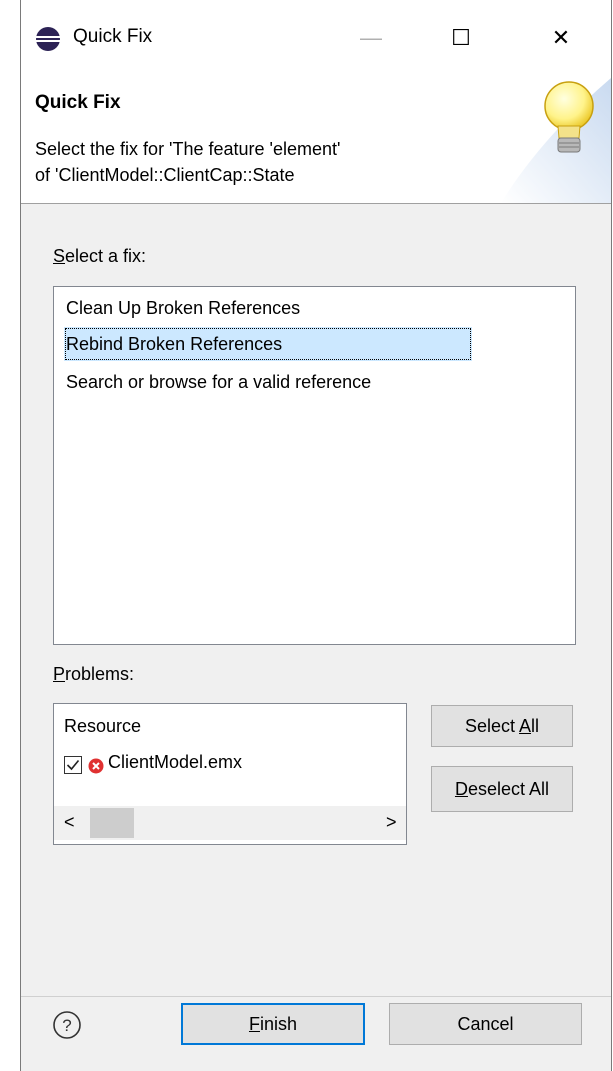  I want to click on table-row: ClientModel.emx, so click(230, 770).